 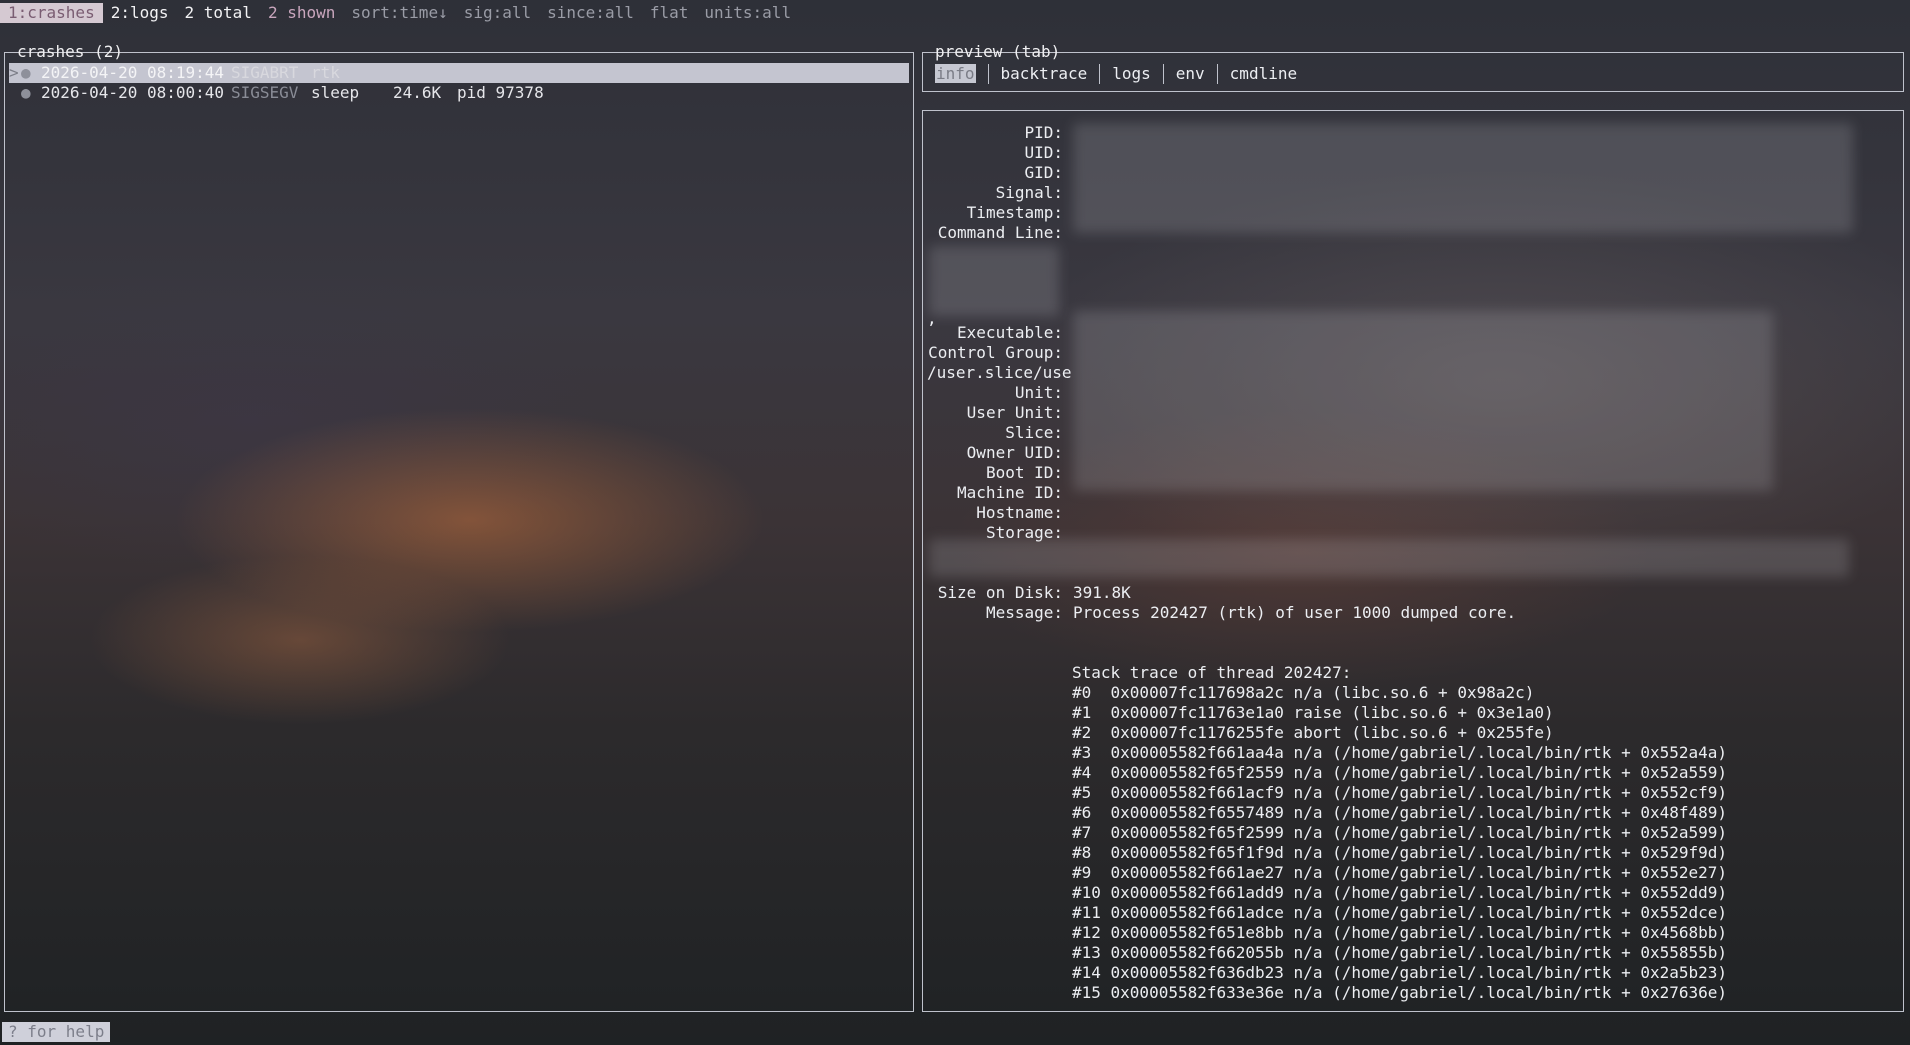 I want to click on field-size-on-disk: Size on Disk: 391.8K, so click(x=1027, y=593).